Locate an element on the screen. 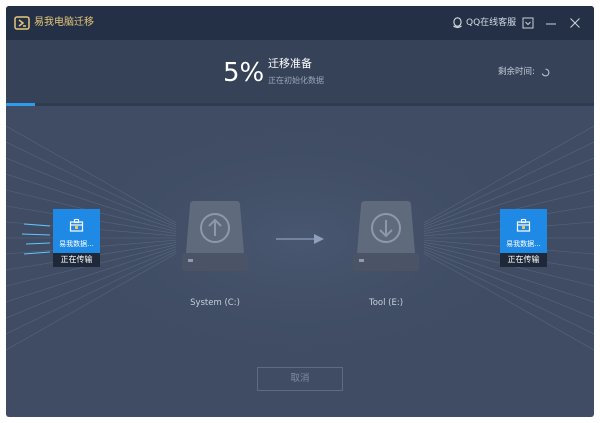 The image size is (600, 423). target-transfer-tile: 易我数据... 正在传输 is located at coordinates (523, 238).